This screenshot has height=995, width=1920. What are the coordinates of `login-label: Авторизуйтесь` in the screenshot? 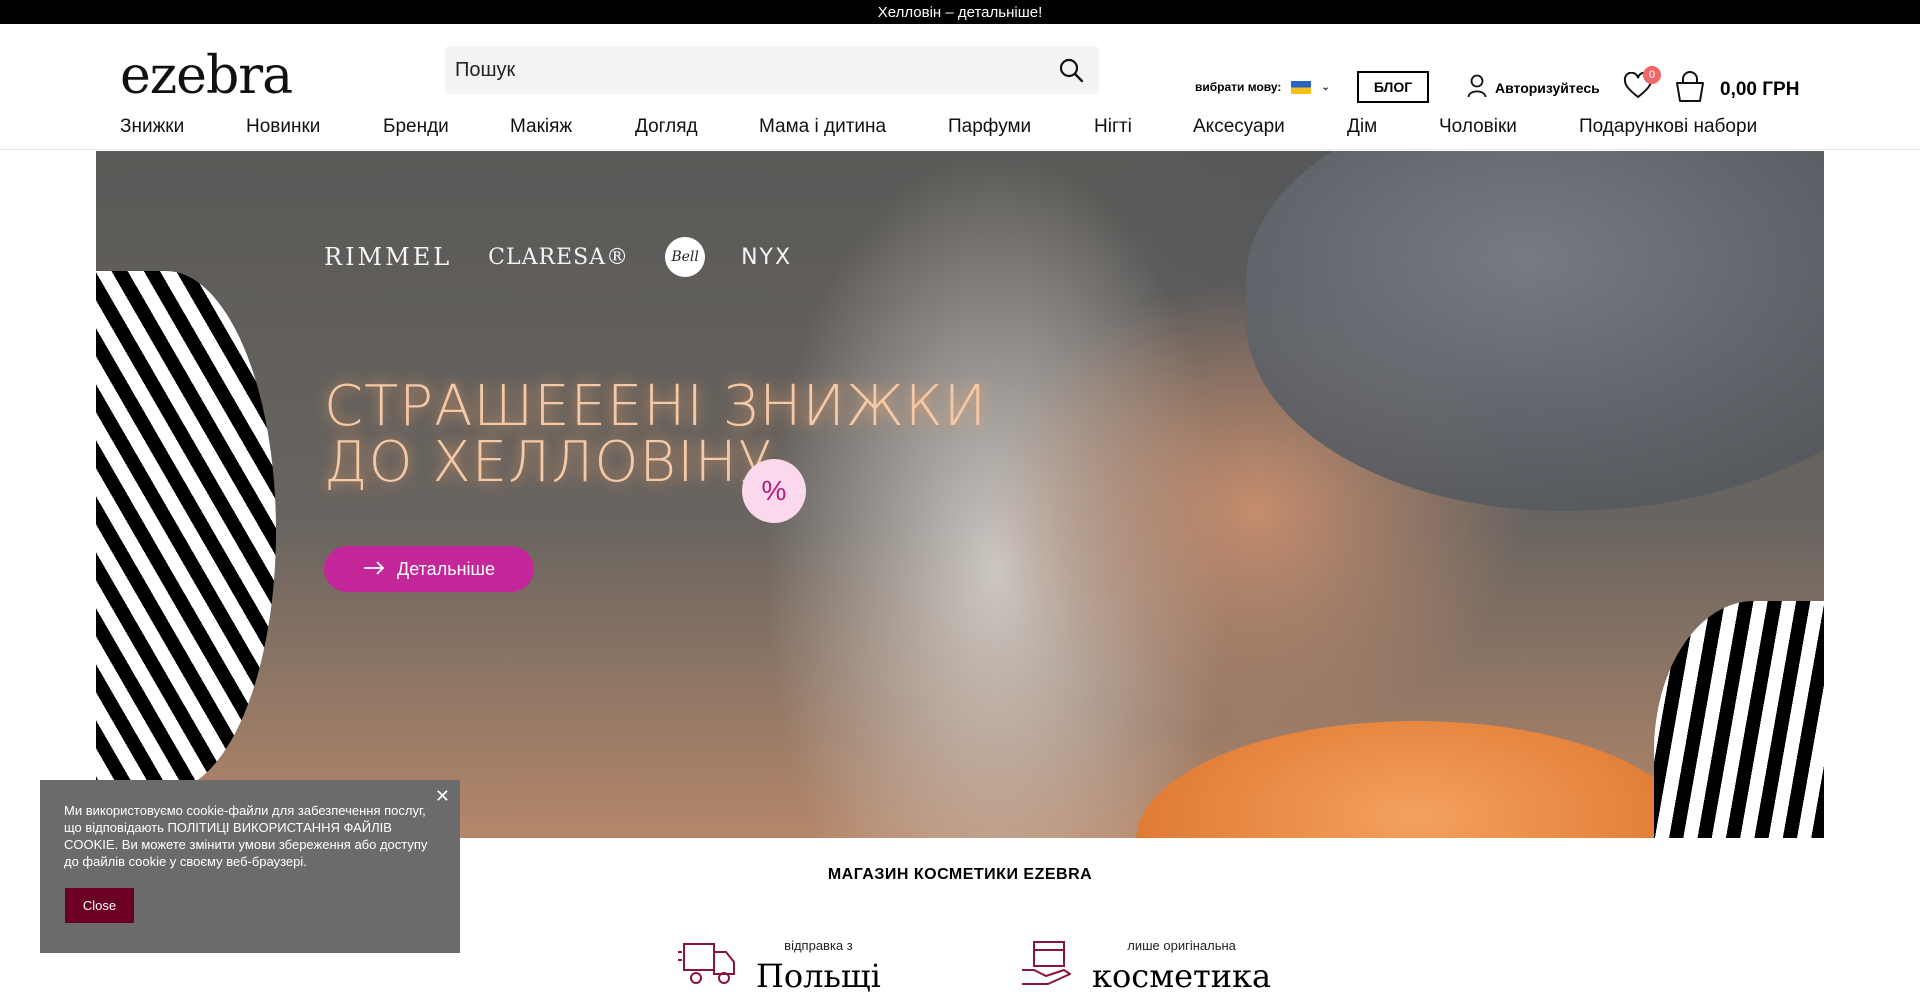 It's located at (1547, 87).